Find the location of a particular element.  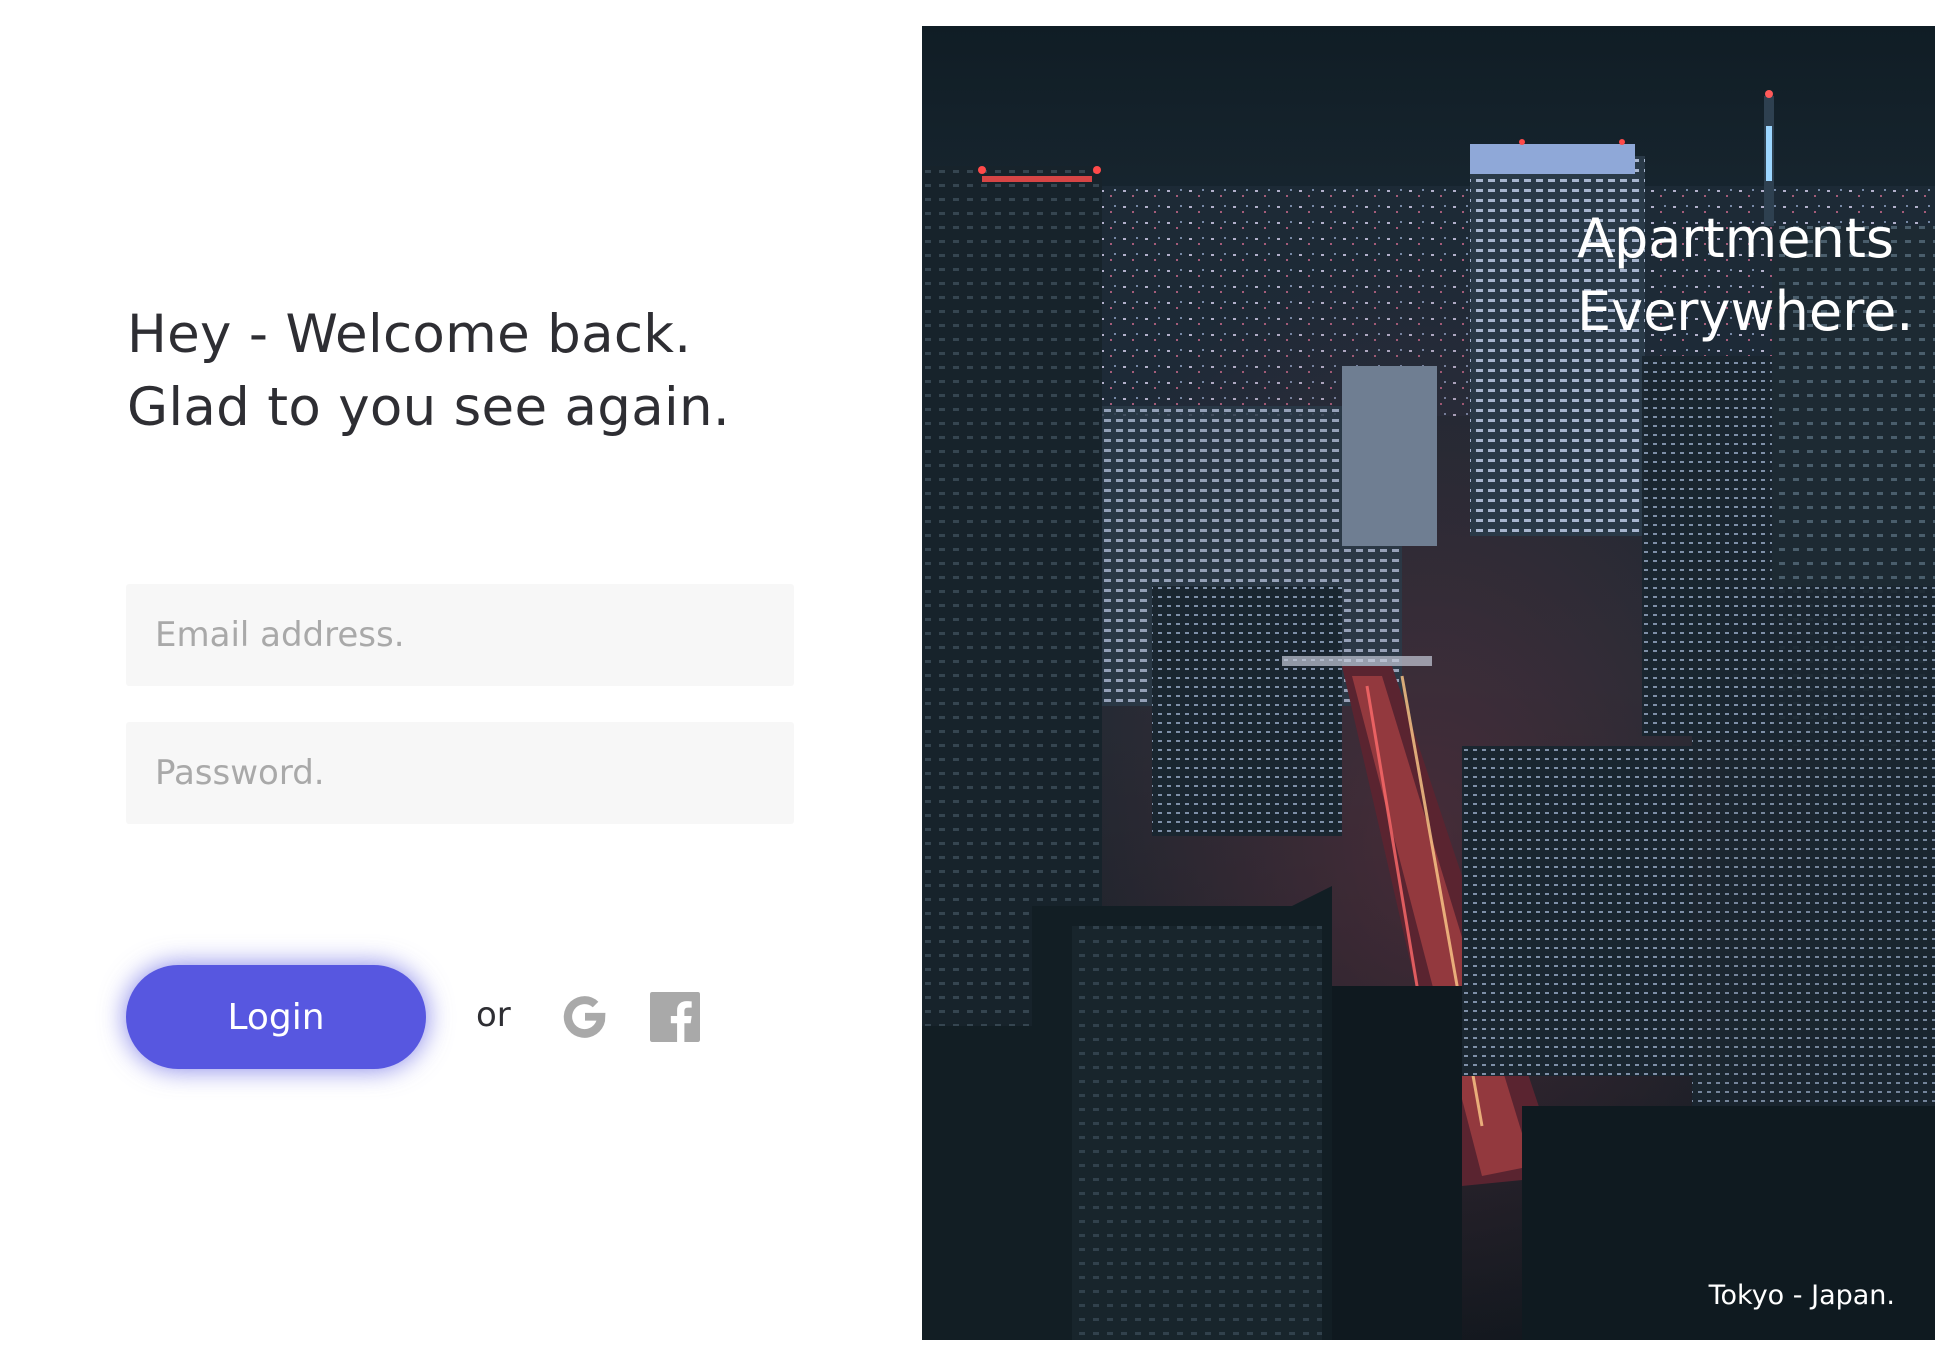

location-caption: Tokyo - Japan. is located at coordinates (1801, 1295).